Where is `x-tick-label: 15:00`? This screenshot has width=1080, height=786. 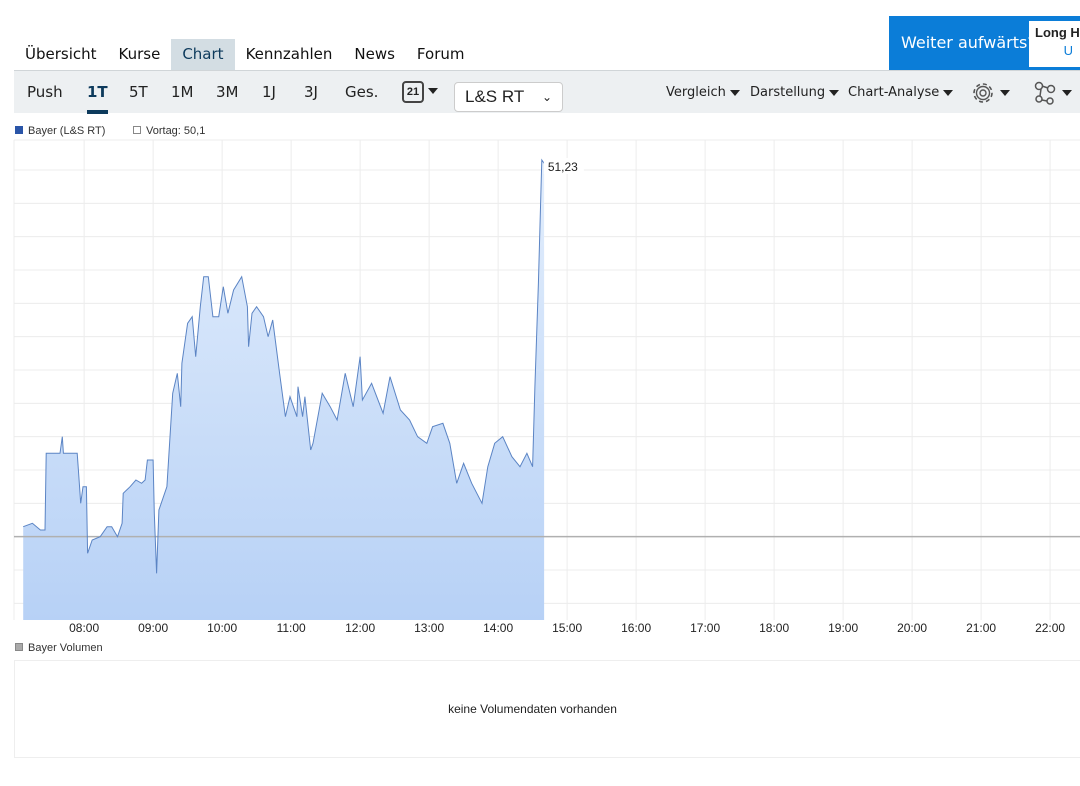
x-tick-label: 15:00 is located at coordinates (567, 628).